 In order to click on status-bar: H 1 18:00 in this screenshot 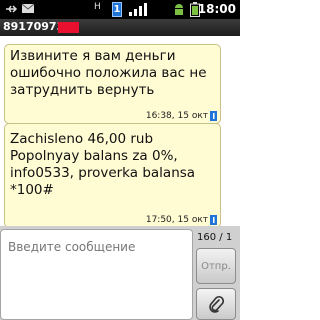, I will do `click(120, 9)`.